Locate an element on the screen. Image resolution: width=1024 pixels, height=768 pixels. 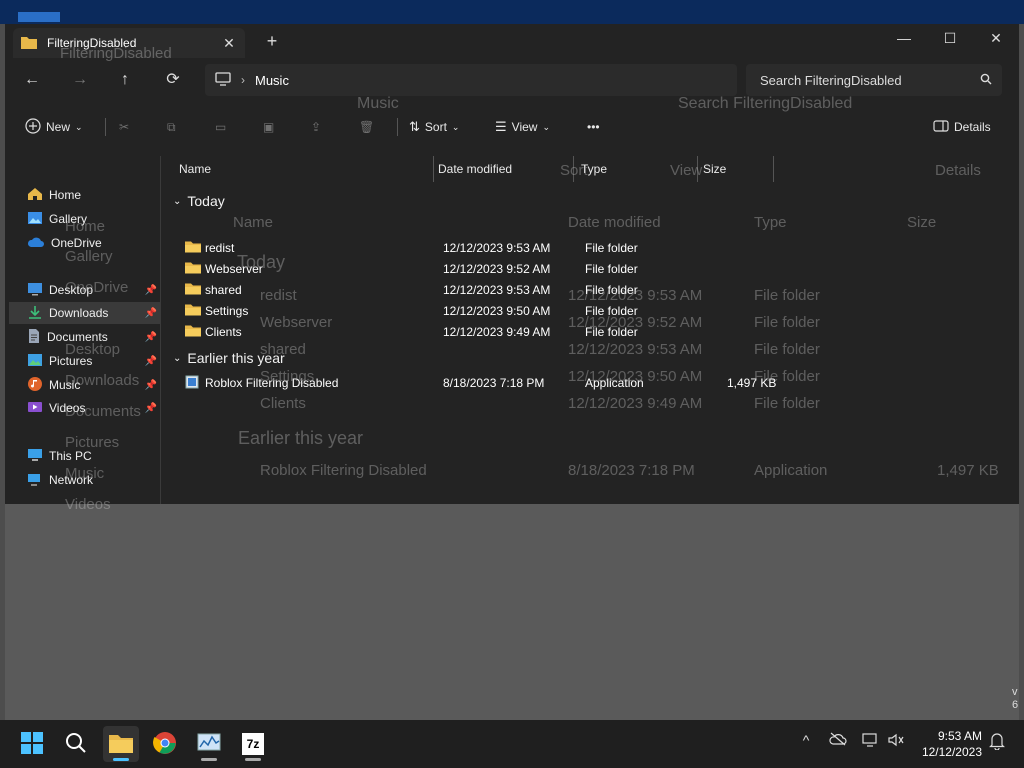
computer-icon is located at coordinates (35, 456).